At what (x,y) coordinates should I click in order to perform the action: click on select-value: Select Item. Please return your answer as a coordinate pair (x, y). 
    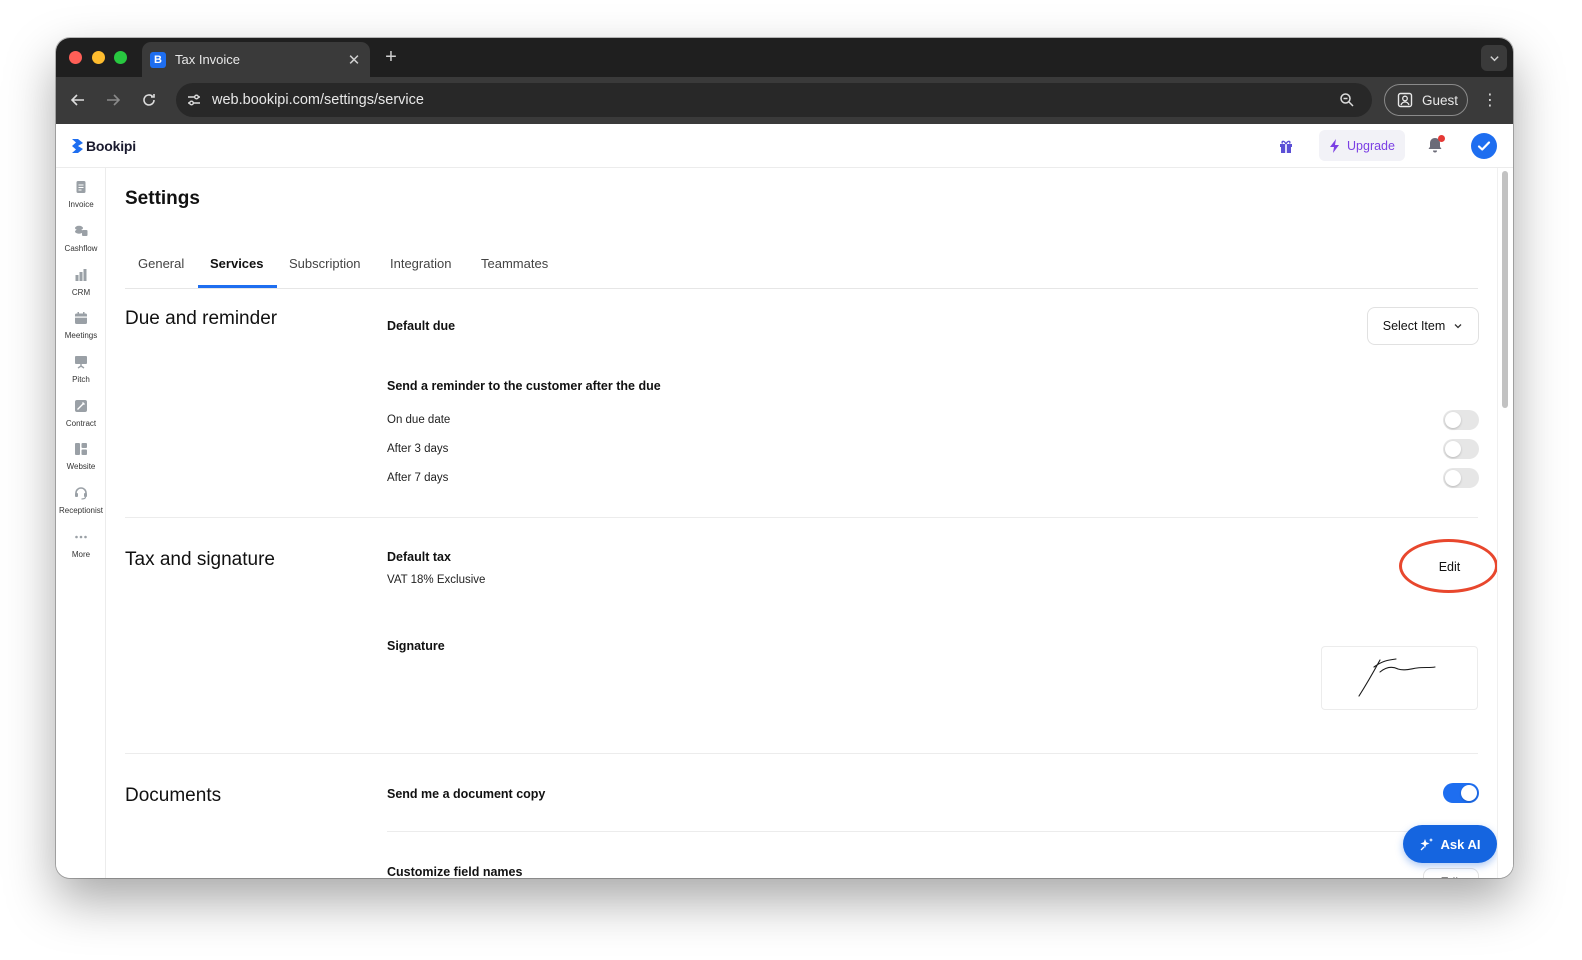
    Looking at the image, I should click on (1414, 326).